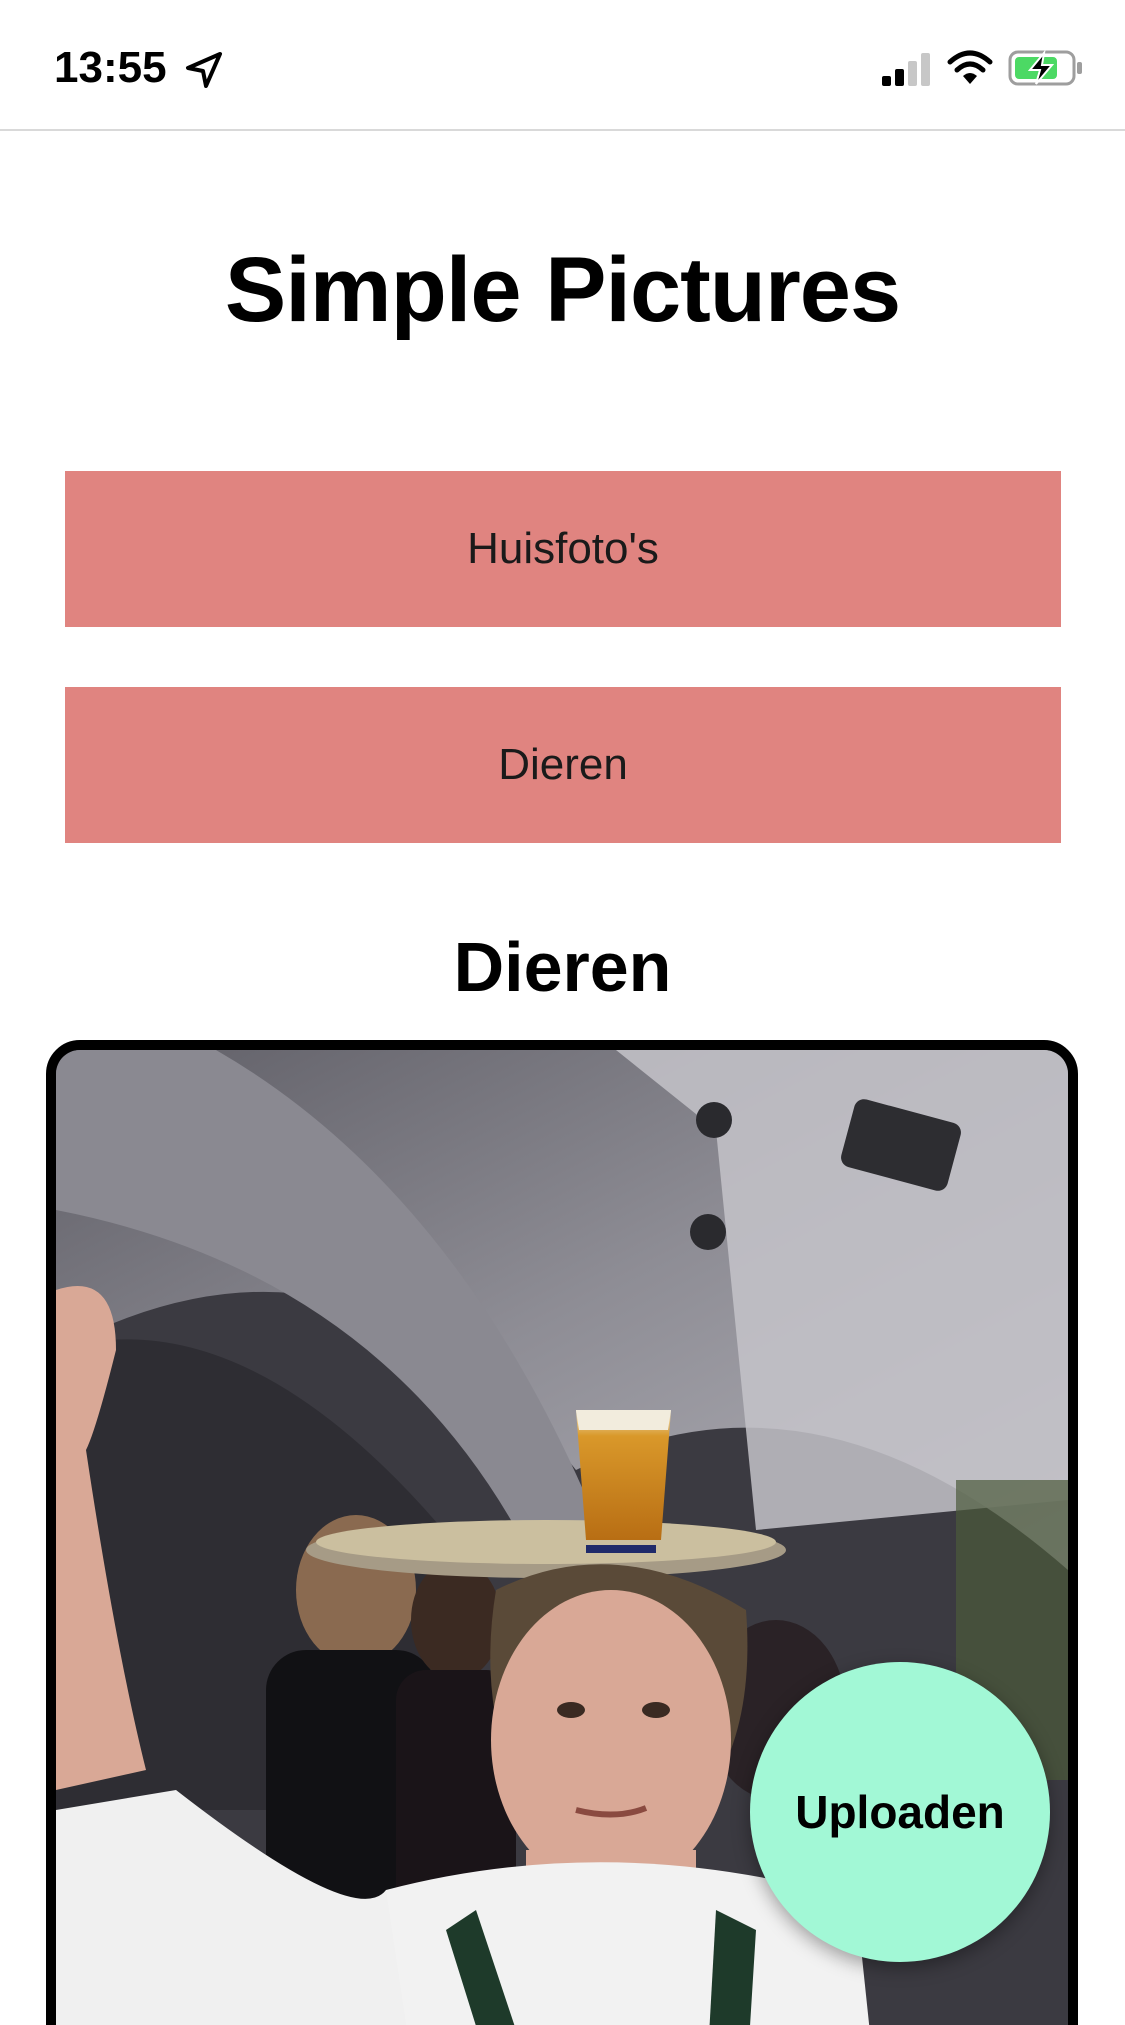  What do you see at coordinates (562, 967) in the screenshot?
I see `section-title: Dieren` at bounding box center [562, 967].